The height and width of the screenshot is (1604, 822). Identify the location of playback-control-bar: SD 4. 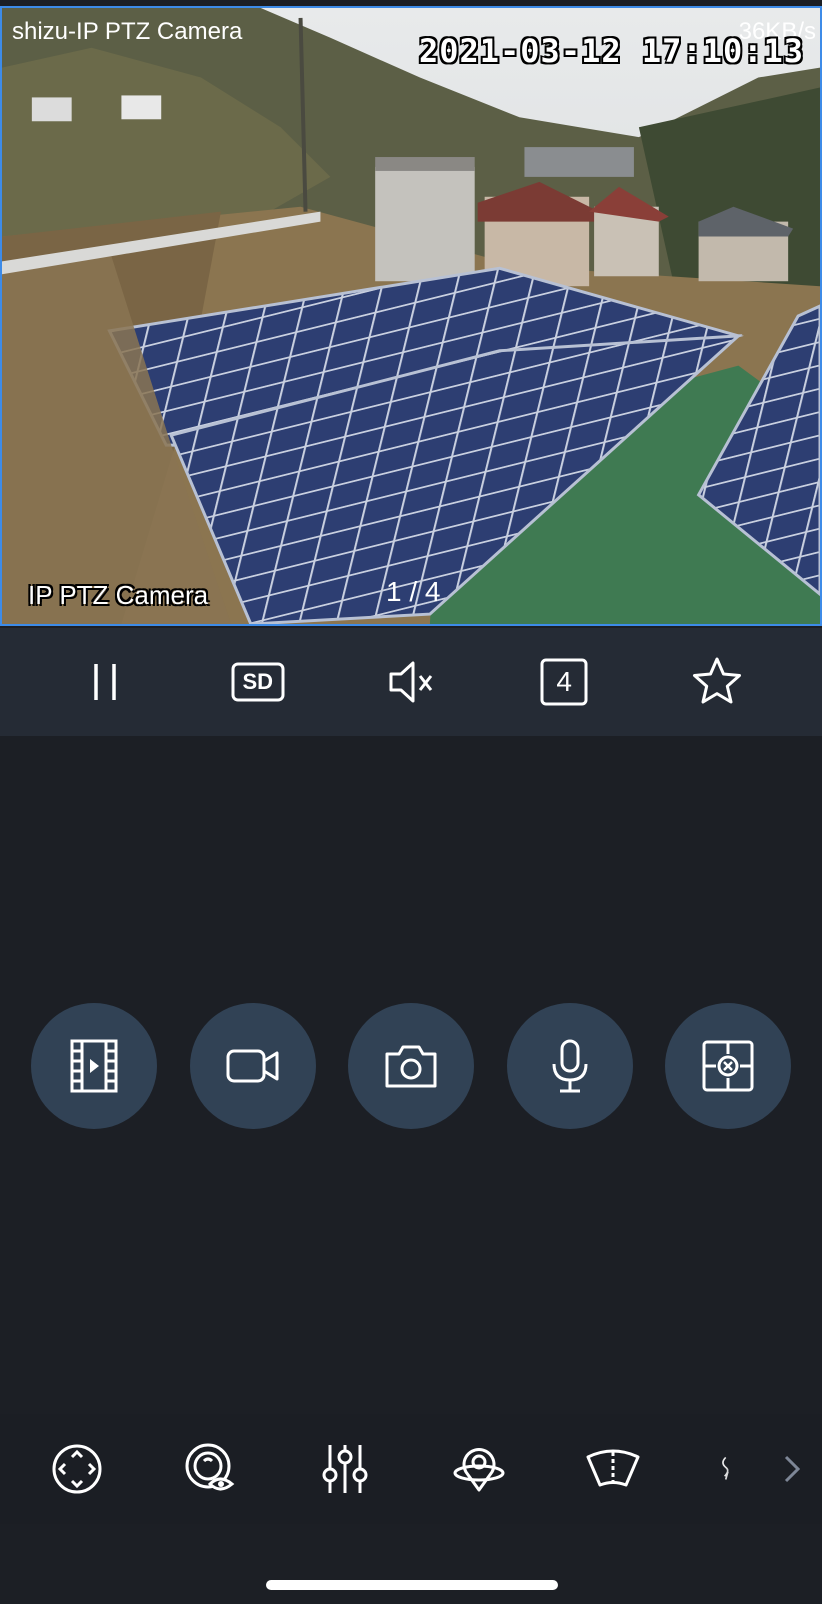
(411, 682).